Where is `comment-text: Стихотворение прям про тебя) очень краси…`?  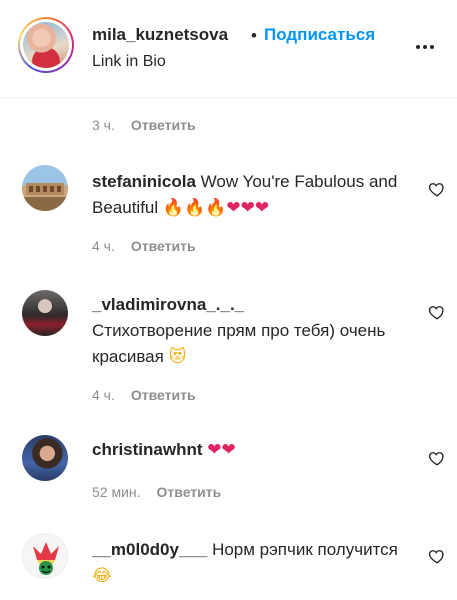 comment-text: Стихотворение прям про тебя) очень краси… is located at coordinates (239, 343).